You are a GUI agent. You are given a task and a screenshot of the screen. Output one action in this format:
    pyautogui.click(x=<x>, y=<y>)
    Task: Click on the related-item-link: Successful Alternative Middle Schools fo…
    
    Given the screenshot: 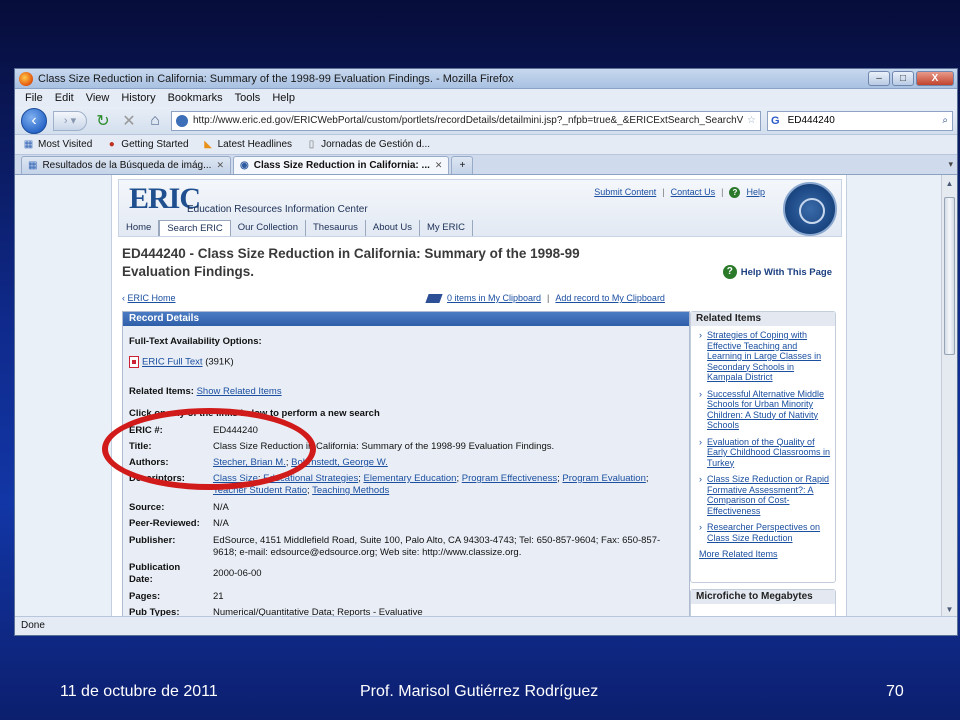 What is the action you would take?
    pyautogui.click(x=765, y=410)
    